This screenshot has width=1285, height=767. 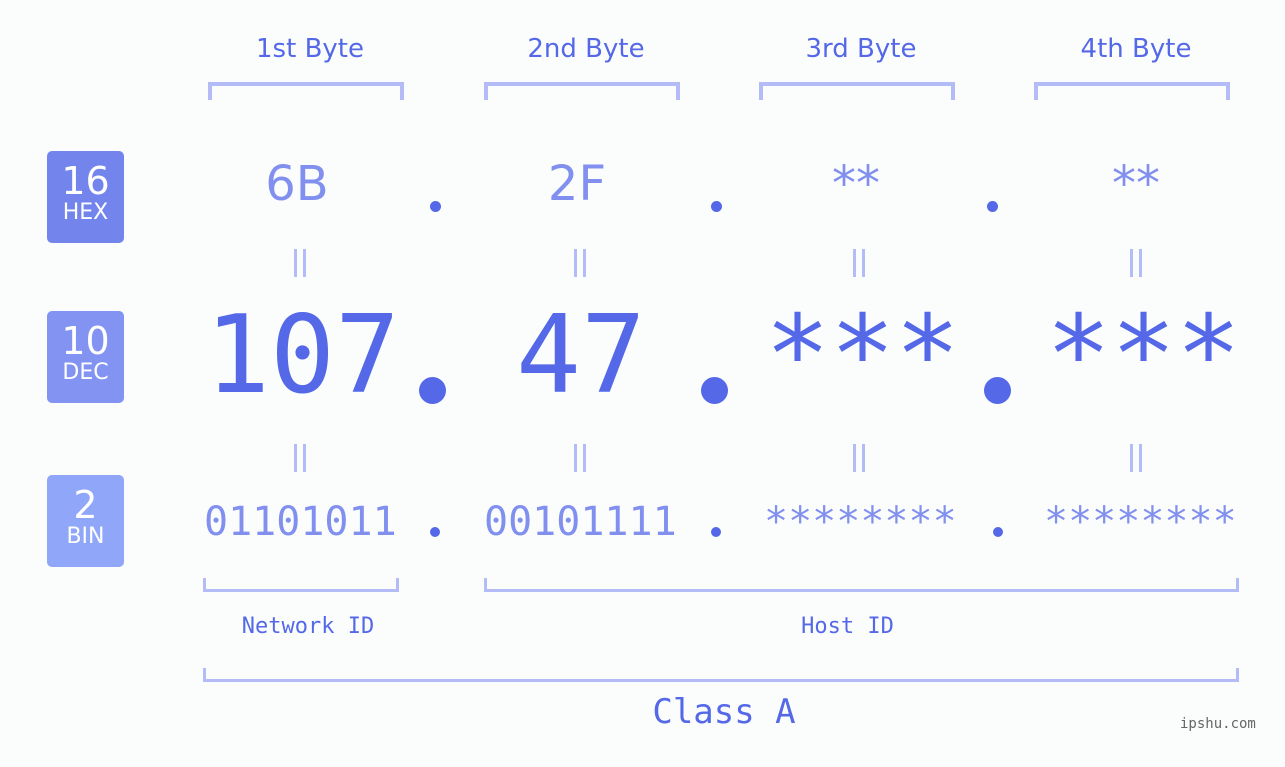 I want to click on hex-badge: 16 HEX, so click(x=85, y=197).